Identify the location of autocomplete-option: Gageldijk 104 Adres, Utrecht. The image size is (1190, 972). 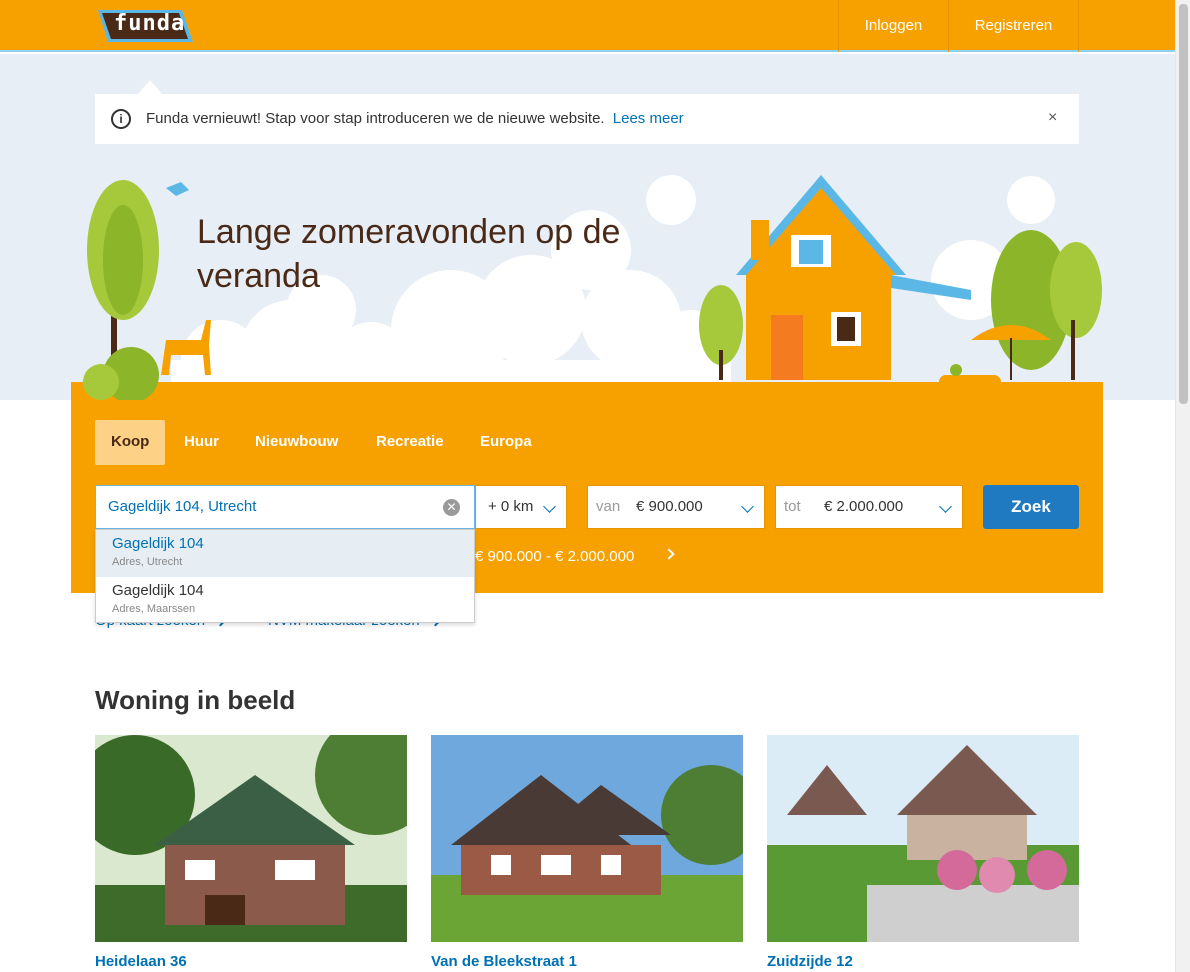
(285, 553).